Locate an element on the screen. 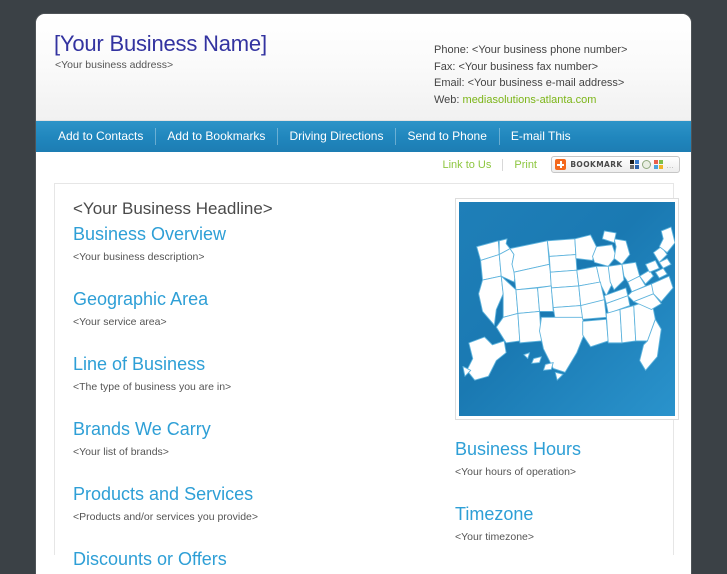  section-business-hours: Business Hours <Your hours of operation> is located at coordinates (567, 458).